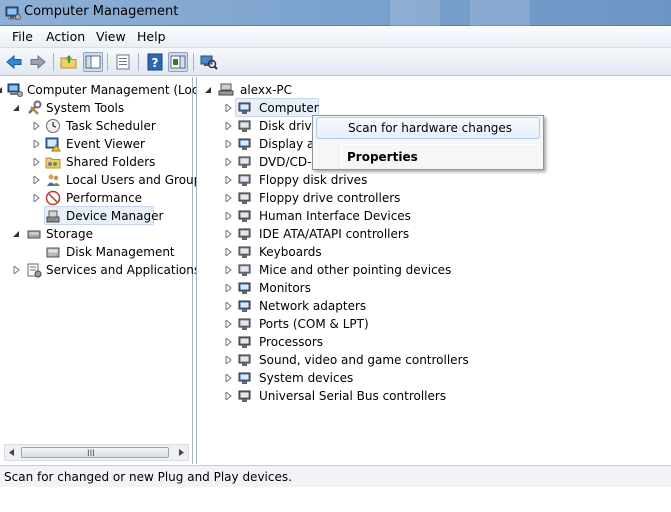  What do you see at coordinates (178, 62) in the screenshot?
I see `action-pane-icon` at bounding box center [178, 62].